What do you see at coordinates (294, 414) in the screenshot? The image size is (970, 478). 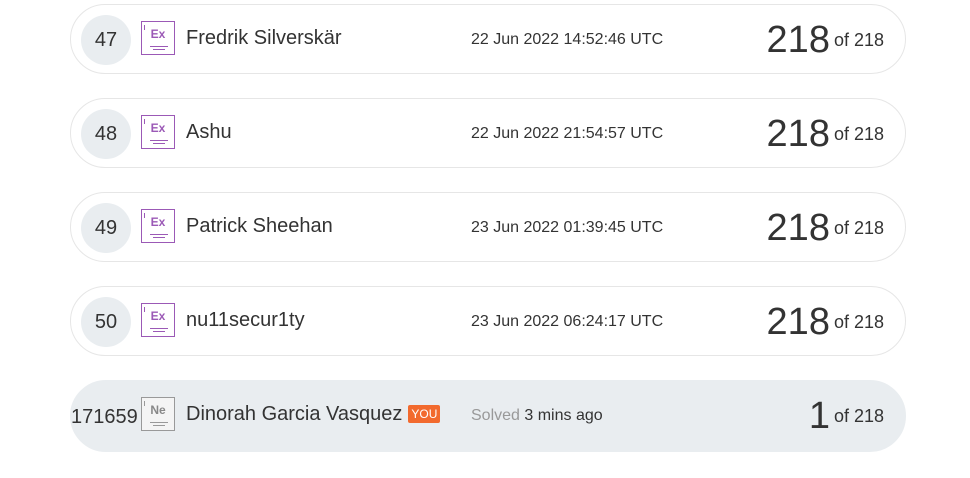 I see `player-name-text: Dinorah Garcia Vasquez` at bounding box center [294, 414].